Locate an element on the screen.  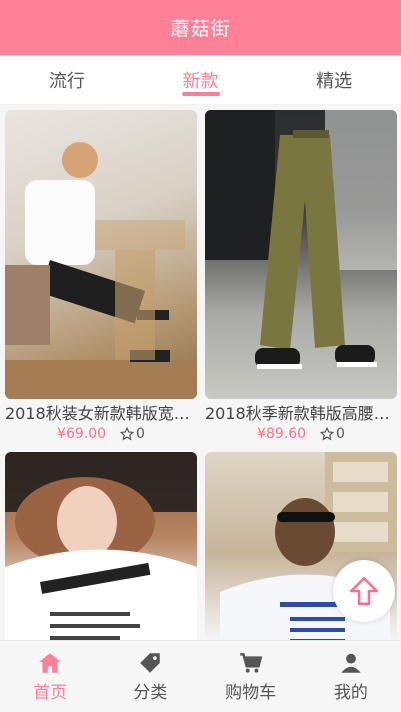
product-price: ¥89.60 is located at coordinates (282, 434).